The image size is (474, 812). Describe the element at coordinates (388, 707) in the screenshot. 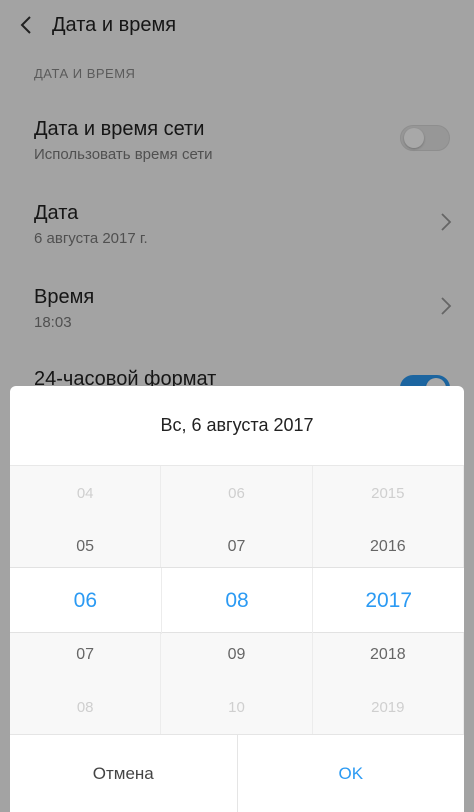

I see `year-option: 2019` at that location.